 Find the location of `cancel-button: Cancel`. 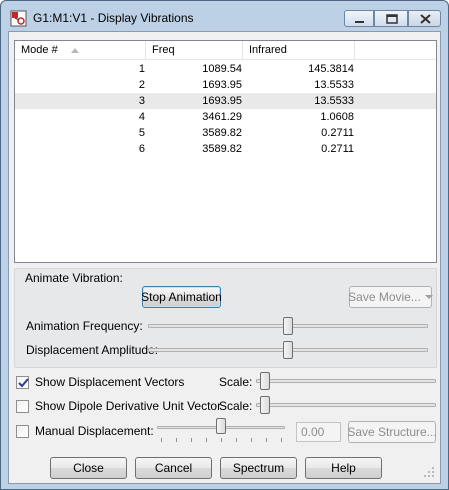

cancel-button: Cancel is located at coordinates (173, 468).